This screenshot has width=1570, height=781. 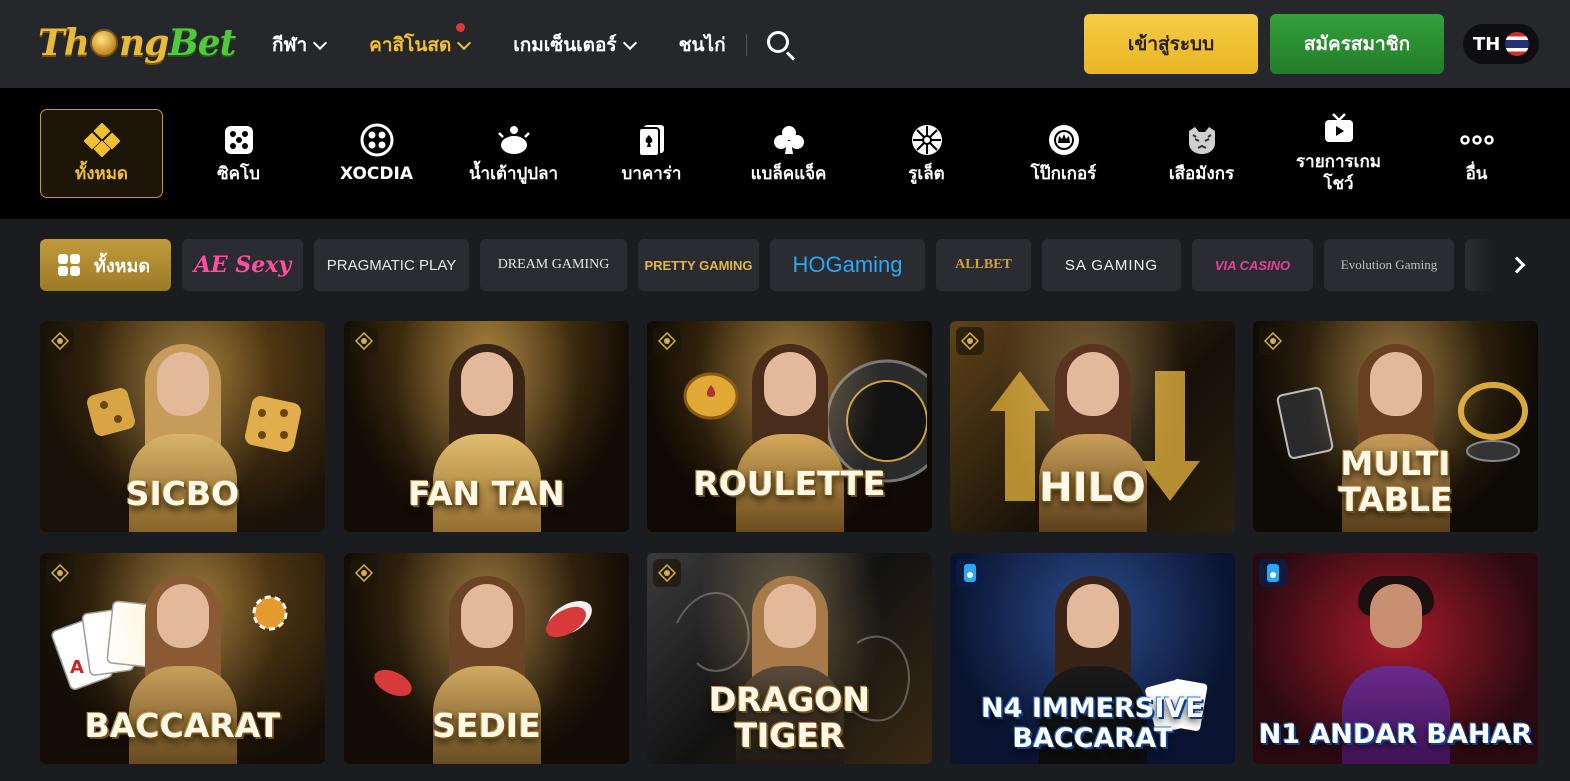 What do you see at coordinates (1111, 265) in the screenshot?
I see `provider-sa-gaming: SA GAMING` at bounding box center [1111, 265].